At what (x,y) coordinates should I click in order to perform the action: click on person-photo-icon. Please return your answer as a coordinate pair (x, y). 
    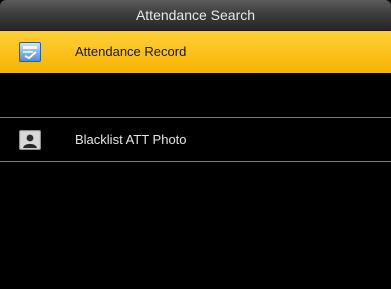
    Looking at the image, I should click on (30, 140).